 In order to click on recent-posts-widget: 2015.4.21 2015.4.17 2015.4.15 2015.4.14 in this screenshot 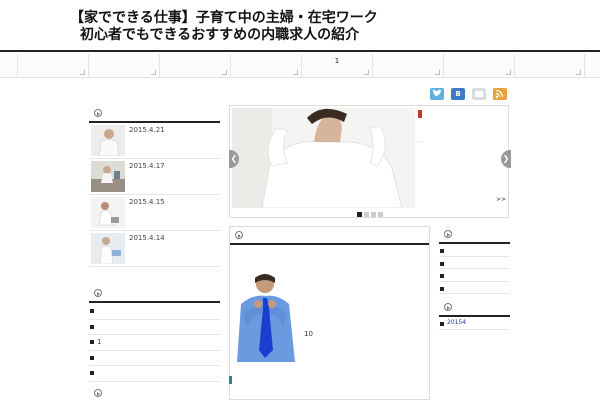, I will do `click(154, 186)`.